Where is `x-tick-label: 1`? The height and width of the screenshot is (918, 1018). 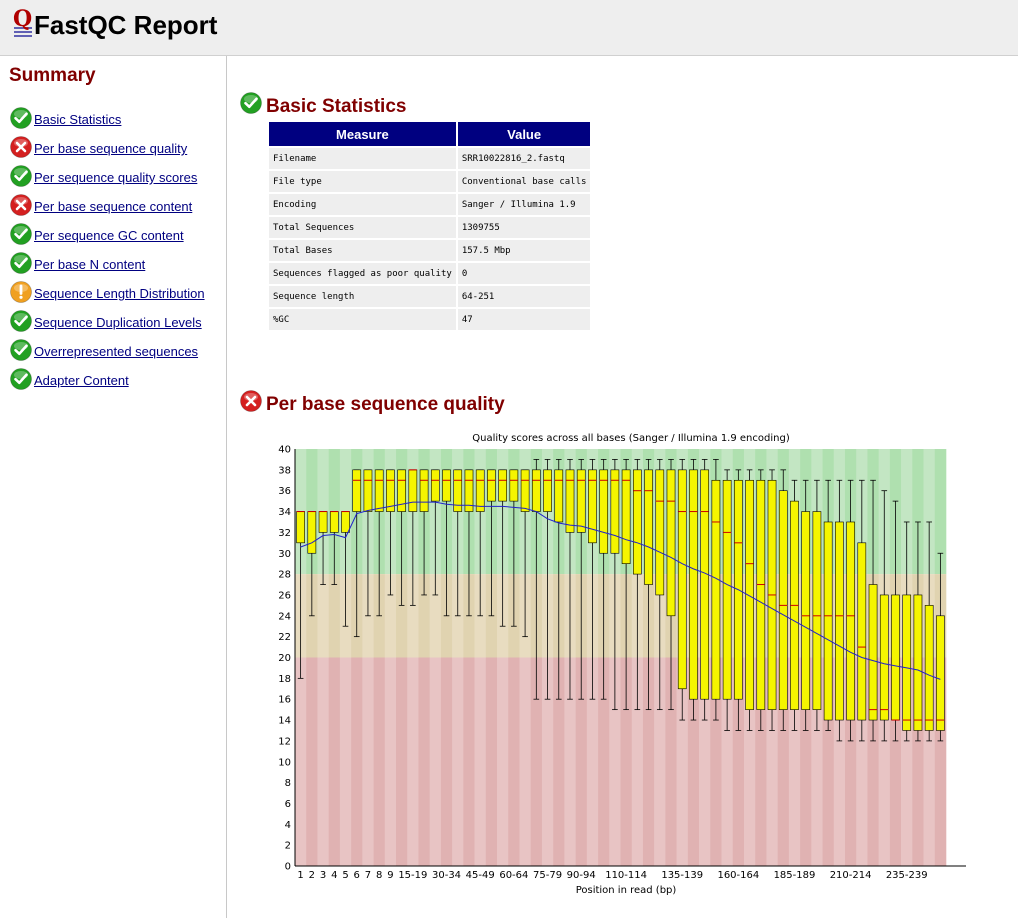 x-tick-label: 1 is located at coordinates (300, 875).